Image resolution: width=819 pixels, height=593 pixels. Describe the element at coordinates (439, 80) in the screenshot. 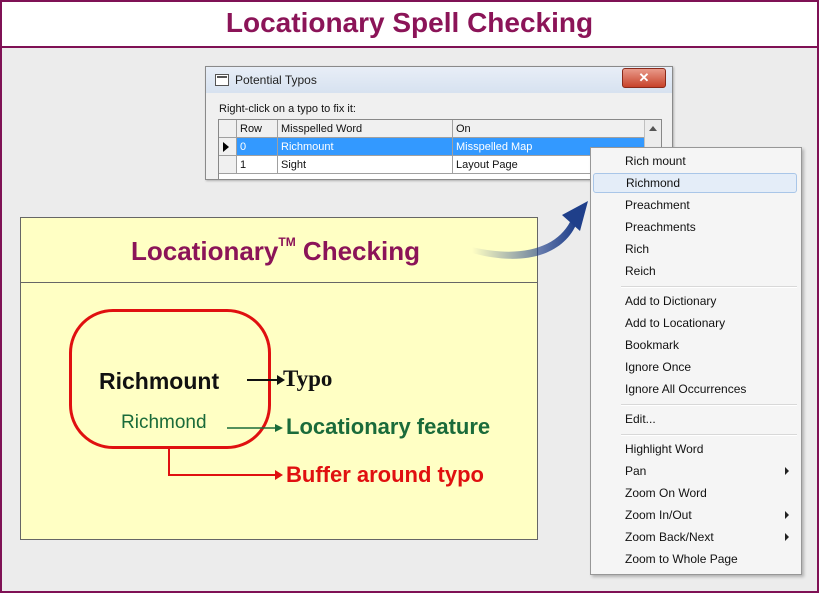

I see `dialog-titlebar: Potential Typos ✕` at that location.